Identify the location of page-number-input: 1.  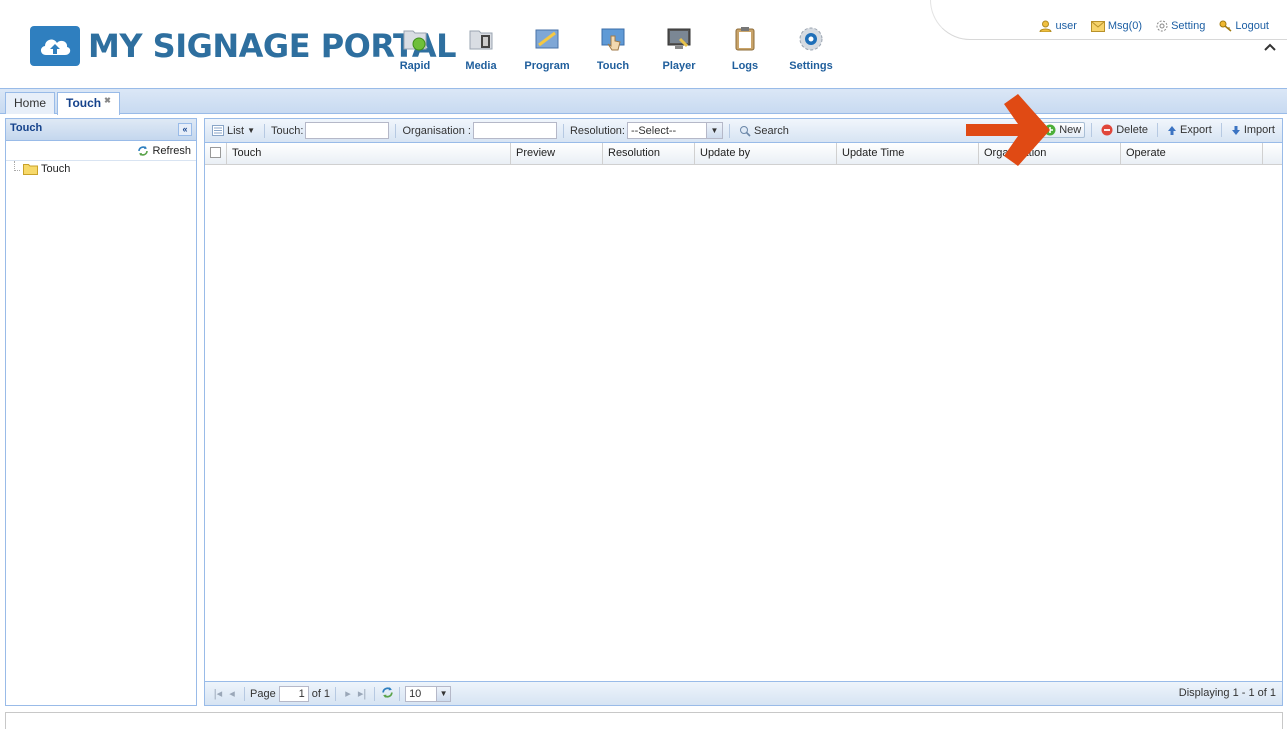
(293, 693).